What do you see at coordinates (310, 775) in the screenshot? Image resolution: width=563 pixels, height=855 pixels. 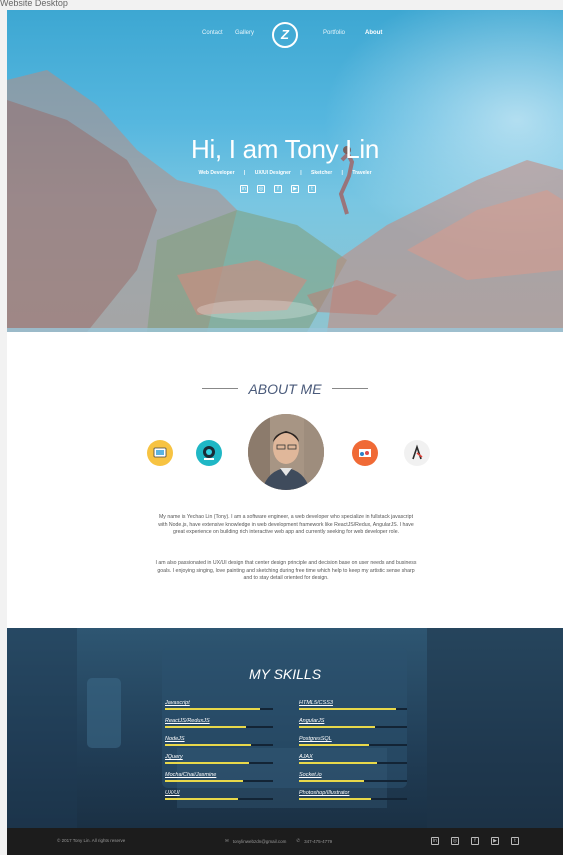 I see `skill-name: Socket.io` at bounding box center [310, 775].